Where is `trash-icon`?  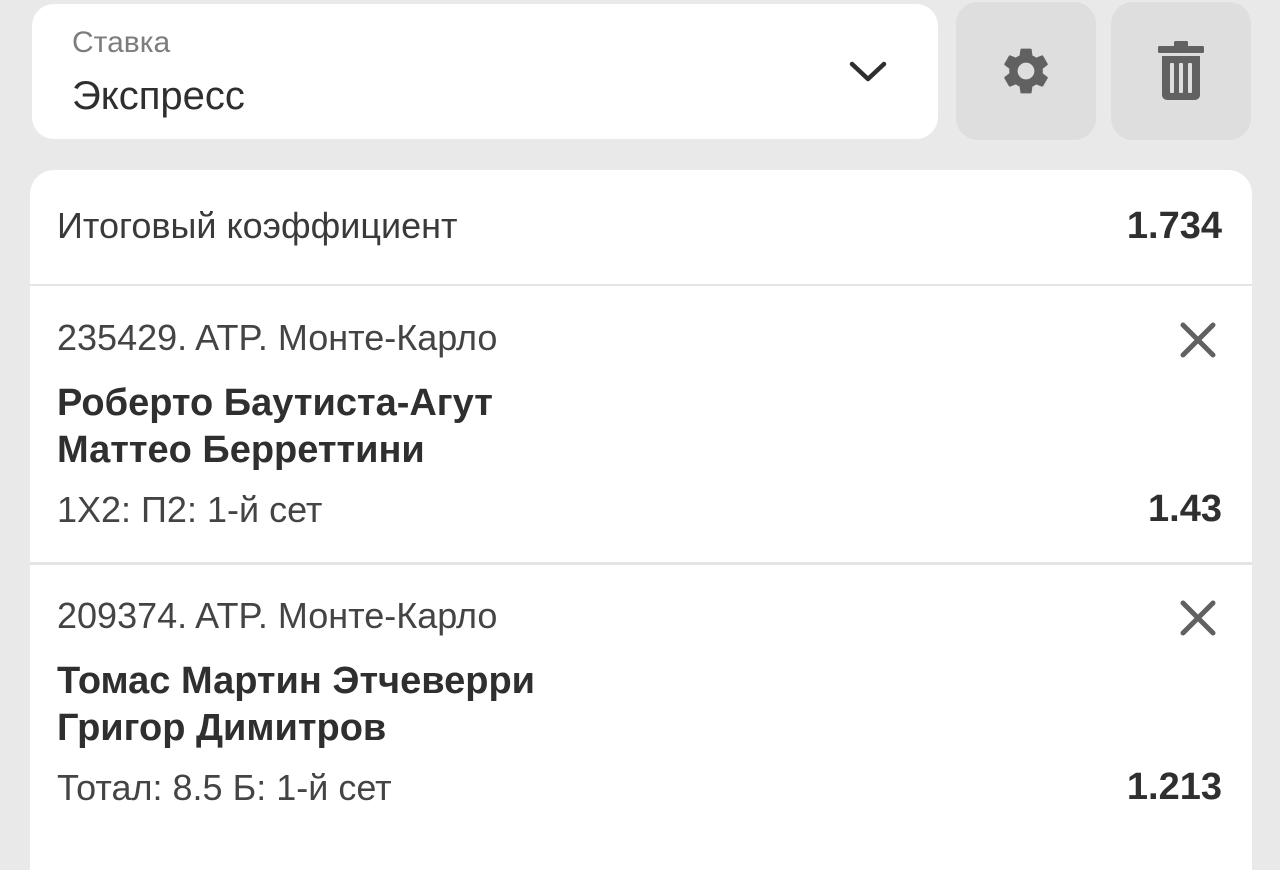 trash-icon is located at coordinates (1181, 70).